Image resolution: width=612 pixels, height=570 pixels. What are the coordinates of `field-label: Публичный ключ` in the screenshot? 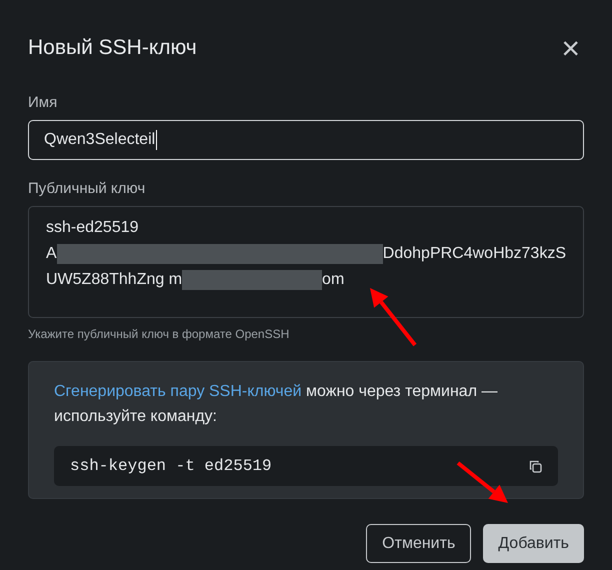 It's located at (87, 189).